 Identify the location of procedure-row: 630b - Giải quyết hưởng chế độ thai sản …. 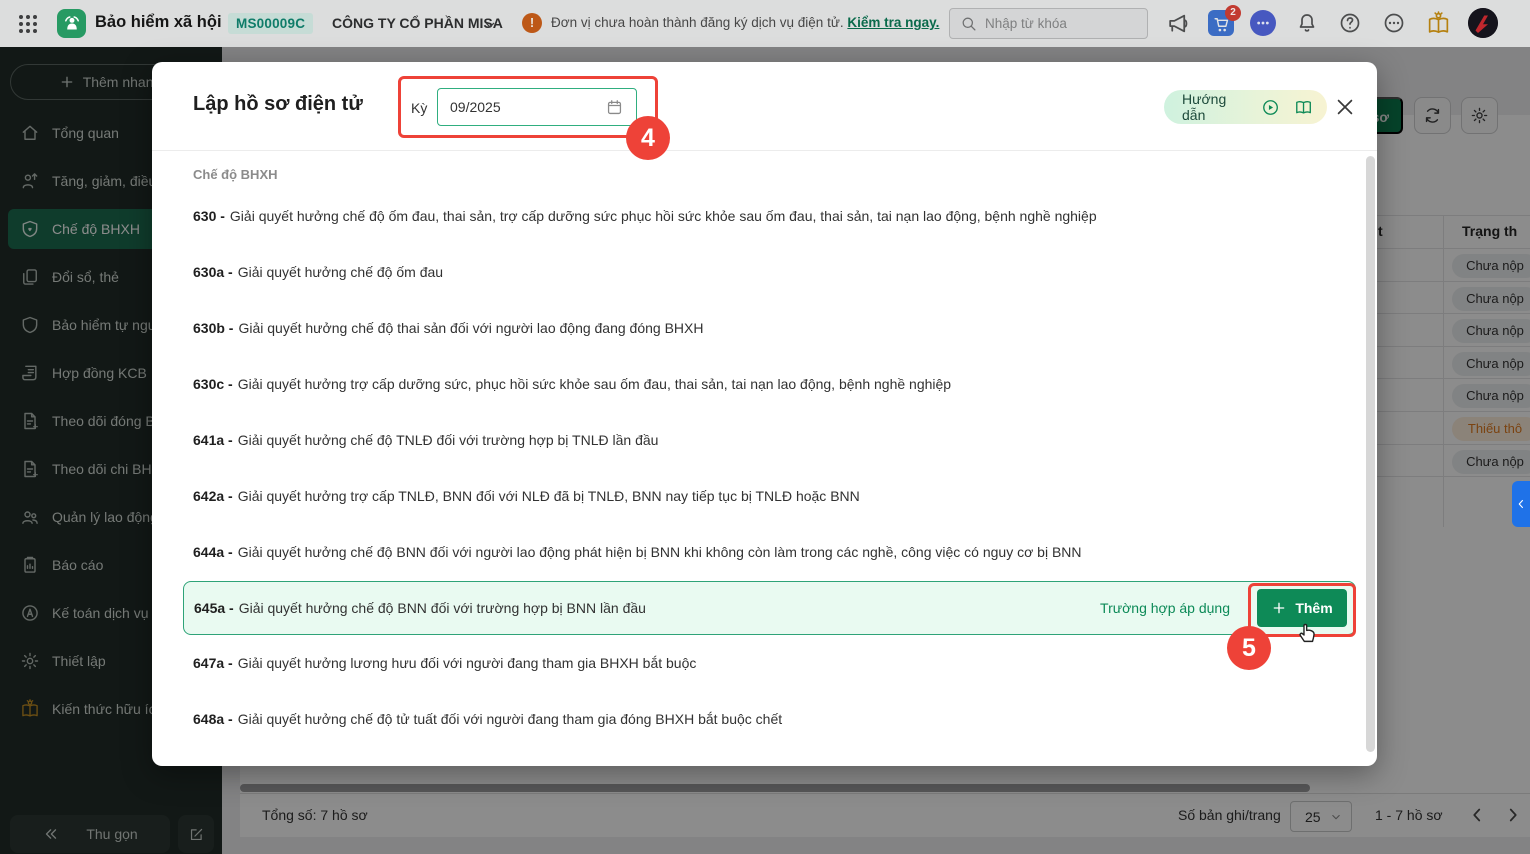
(769, 328).